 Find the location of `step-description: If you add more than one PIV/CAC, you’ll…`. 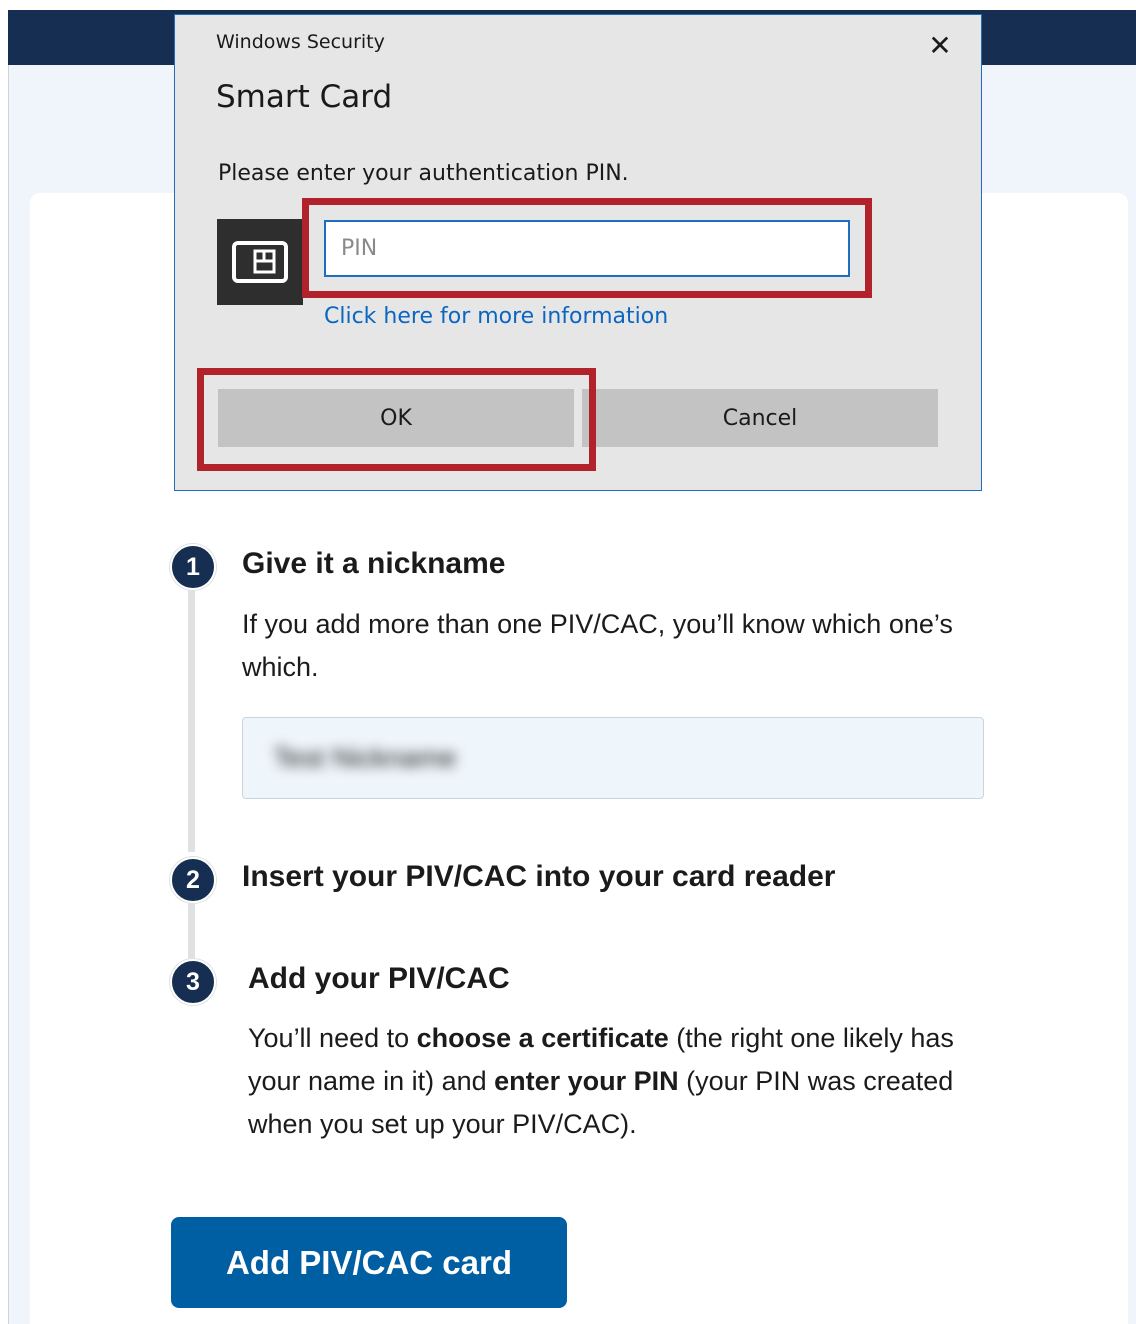

step-description: If you add more than one PIV/CAC, you’ll… is located at coordinates (597, 645).